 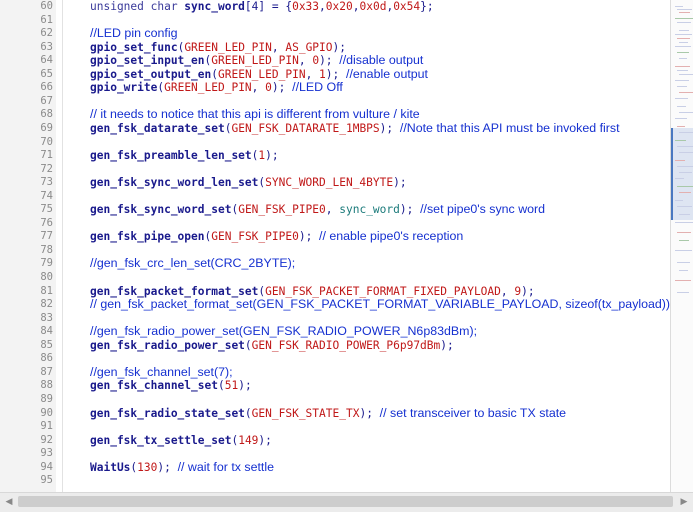 What do you see at coordinates (46, 141) in the screenshot?
I see `line-number: 70` at bounding box center [46, 141].